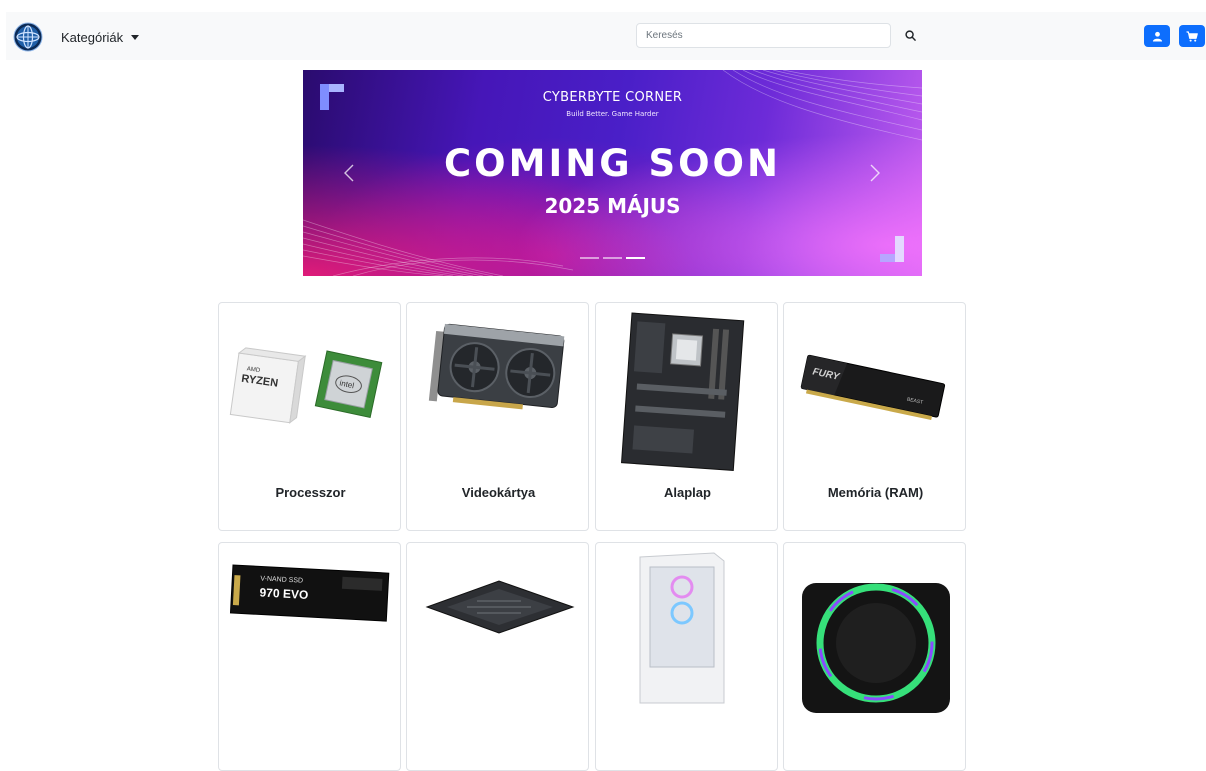 The image size is (1206, 771). Describe the element at coordinates (683, 391) in the screenshot. I see `motherboard-image` at that location.